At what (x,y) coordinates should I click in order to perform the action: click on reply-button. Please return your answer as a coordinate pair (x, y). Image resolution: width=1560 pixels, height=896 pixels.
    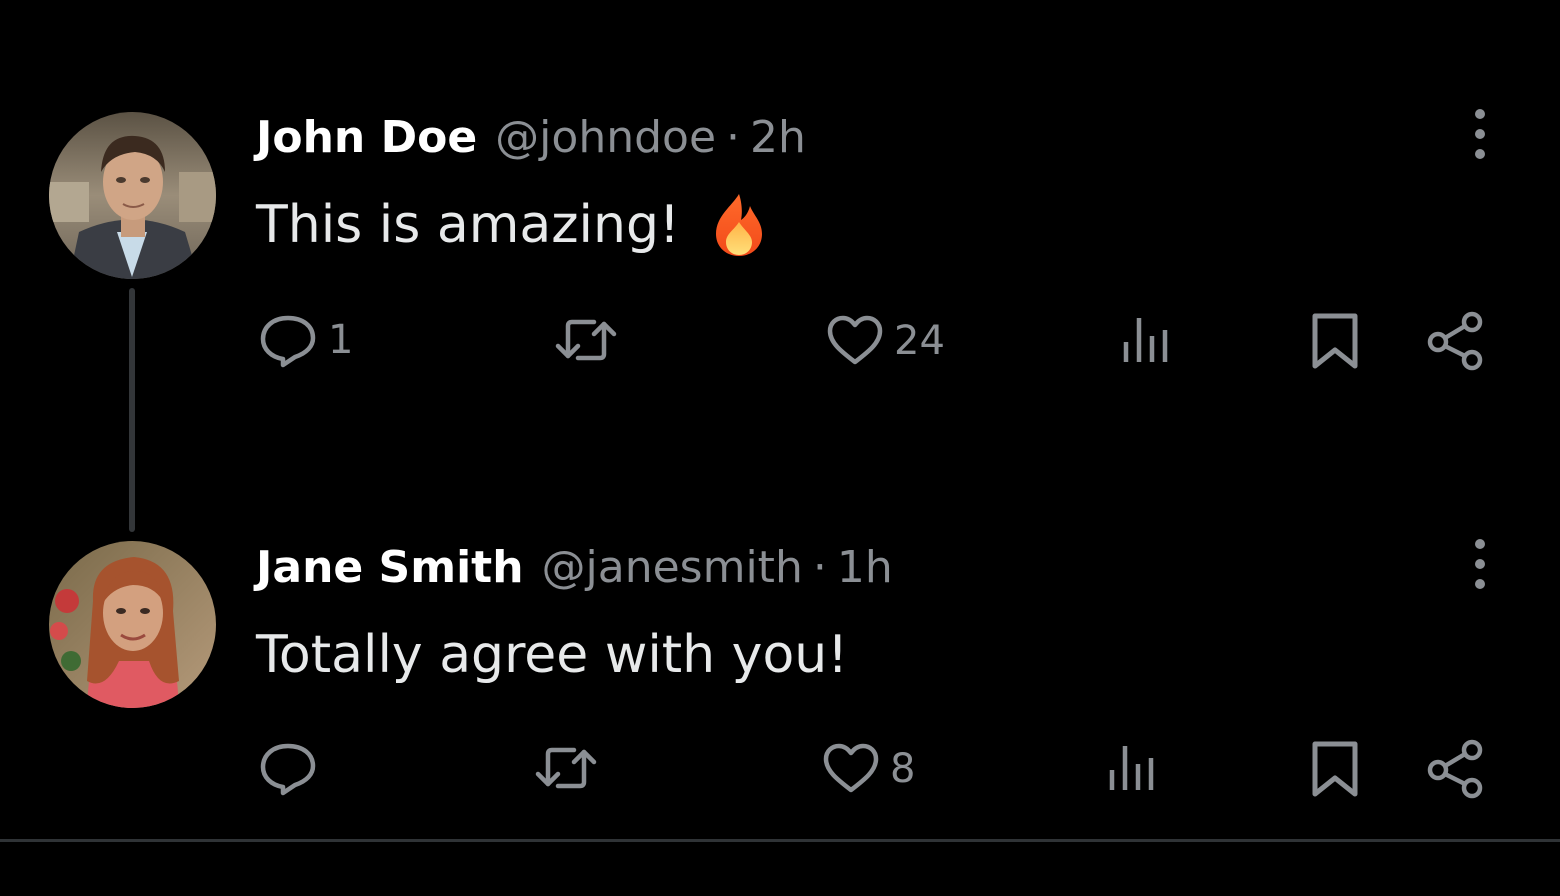
    Looking at the image, I should click on (293, 768).